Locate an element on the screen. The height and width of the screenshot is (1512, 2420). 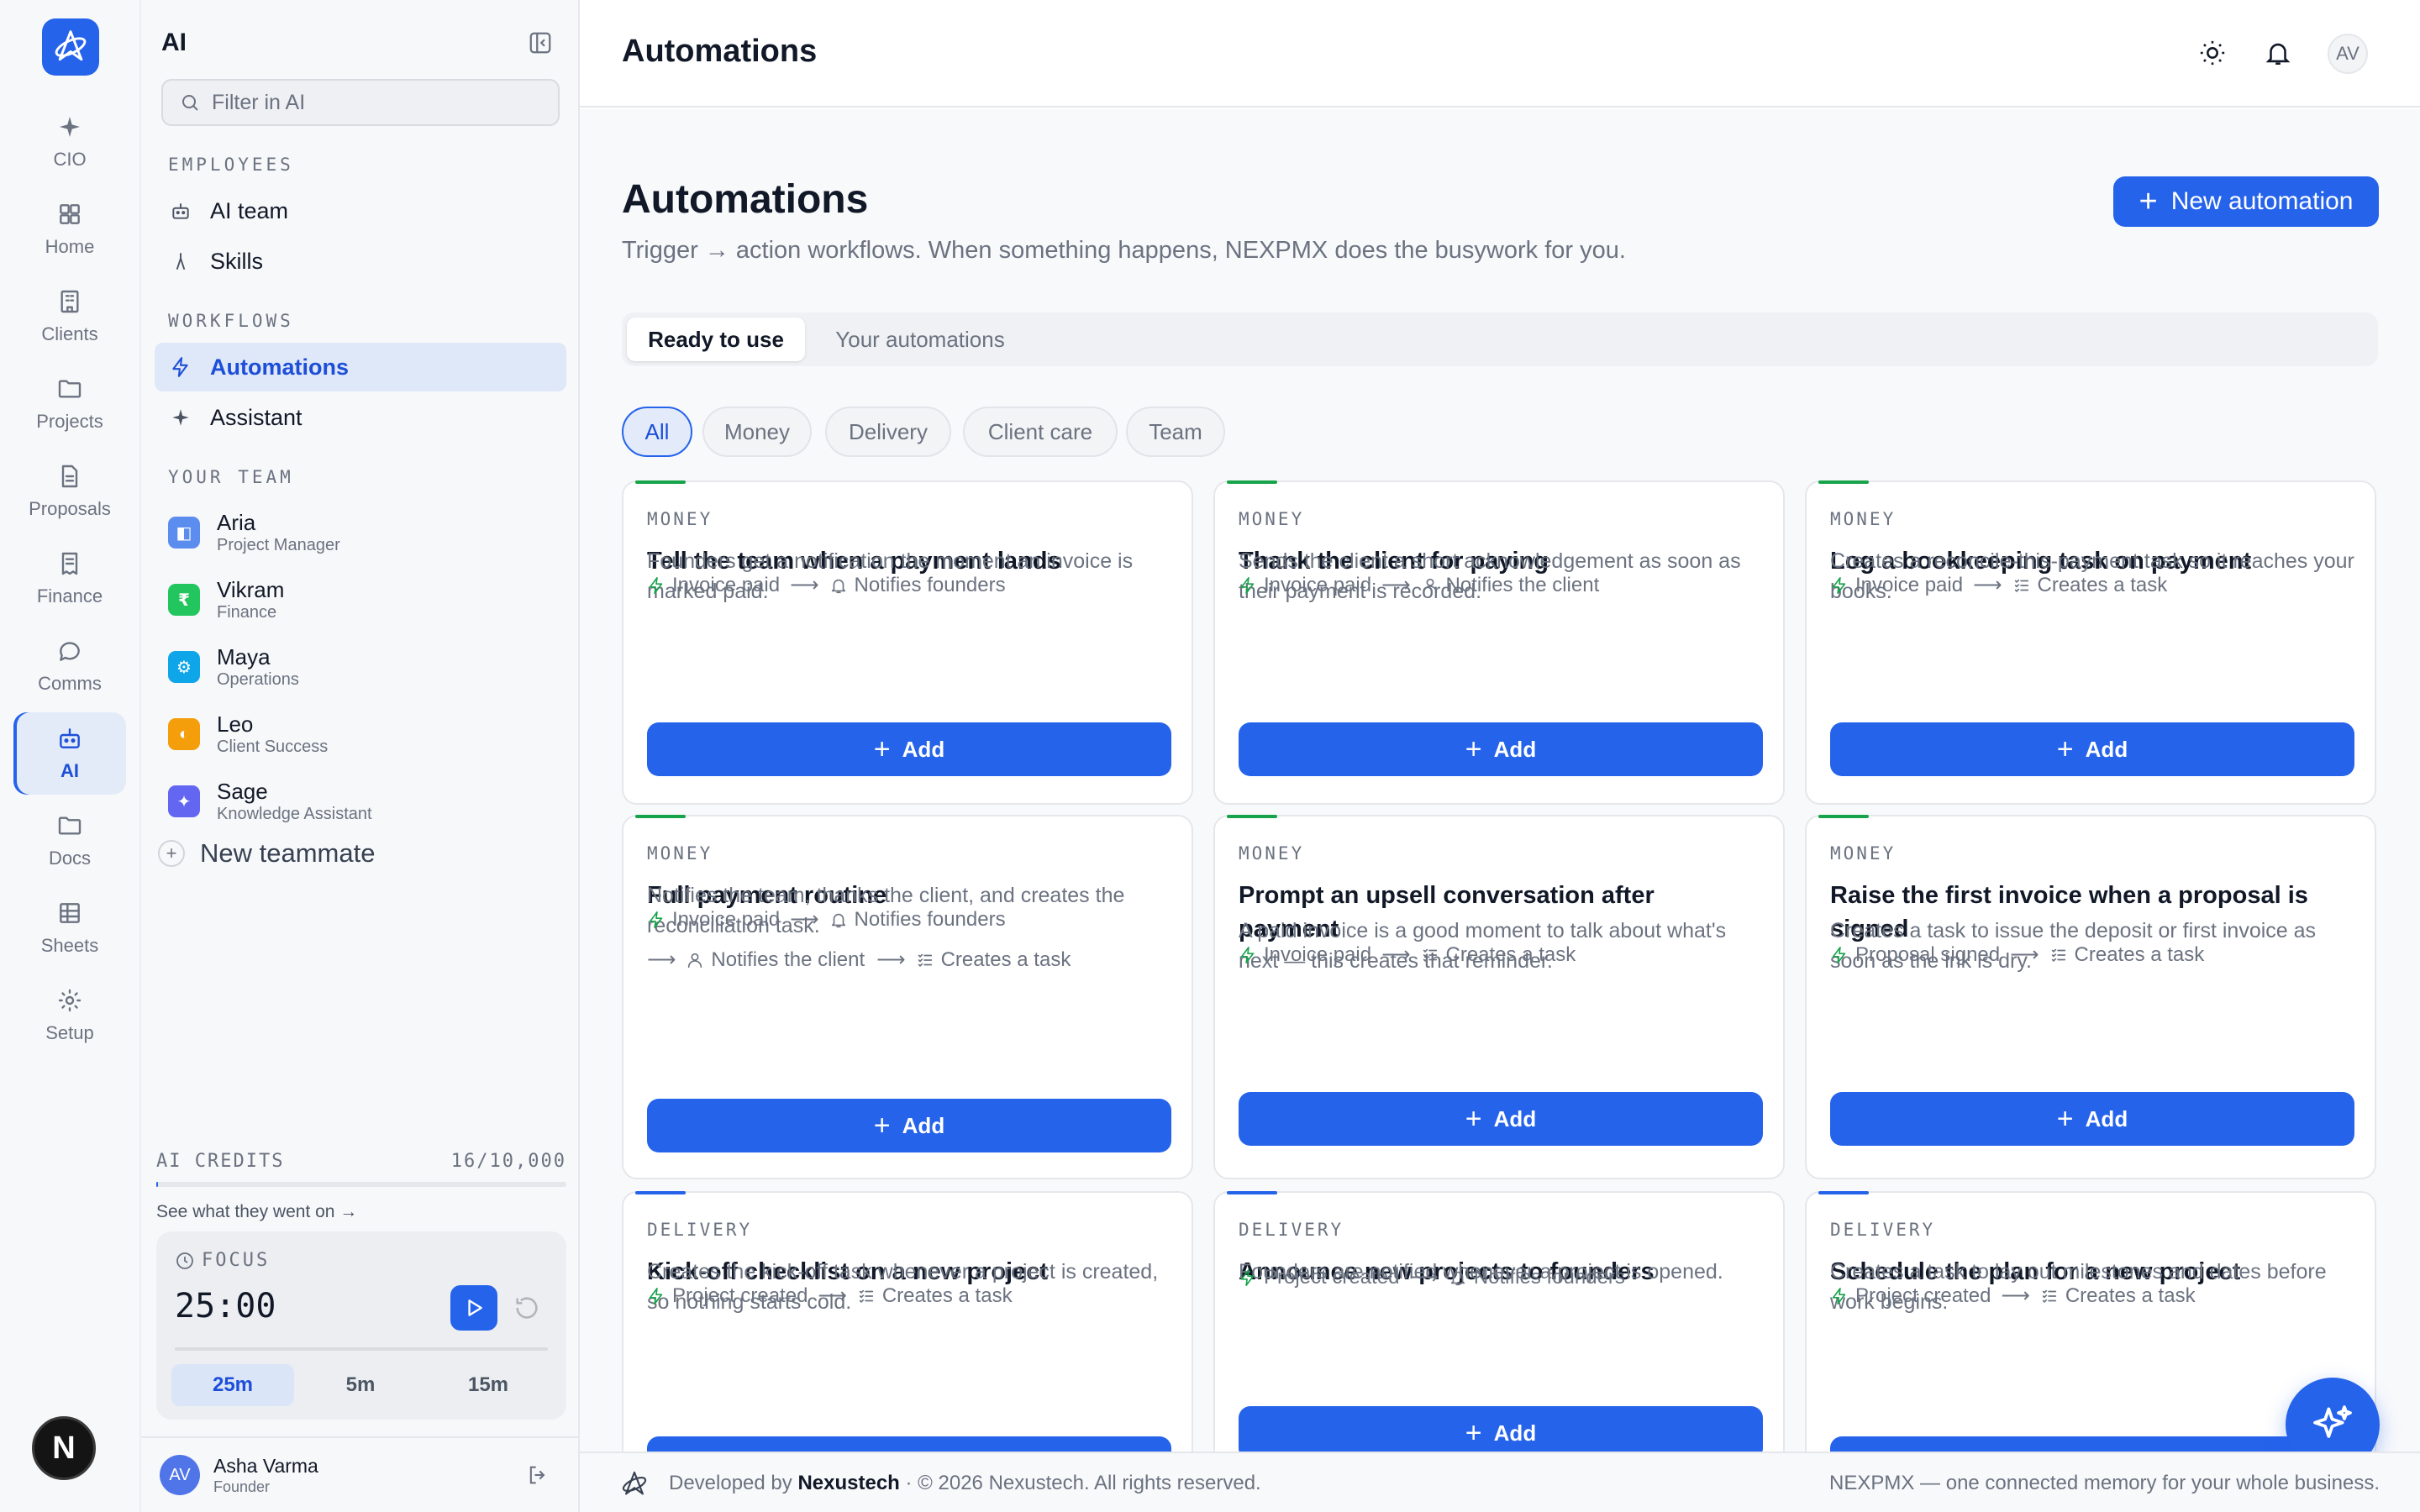
footer-copyright: · © 2026 Nexustech. All rights reserved. is located at coordinates (1083, 1483).